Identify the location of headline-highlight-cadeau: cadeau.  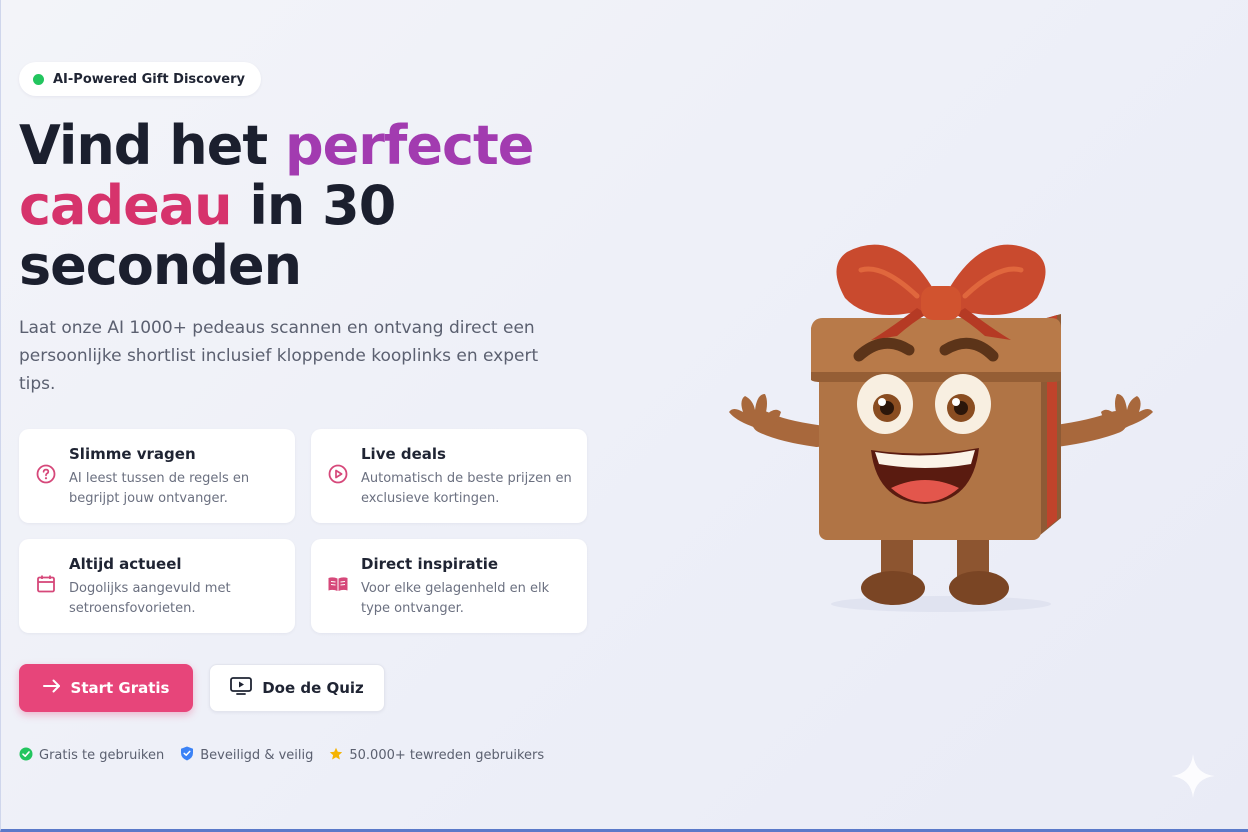
(126, 205).